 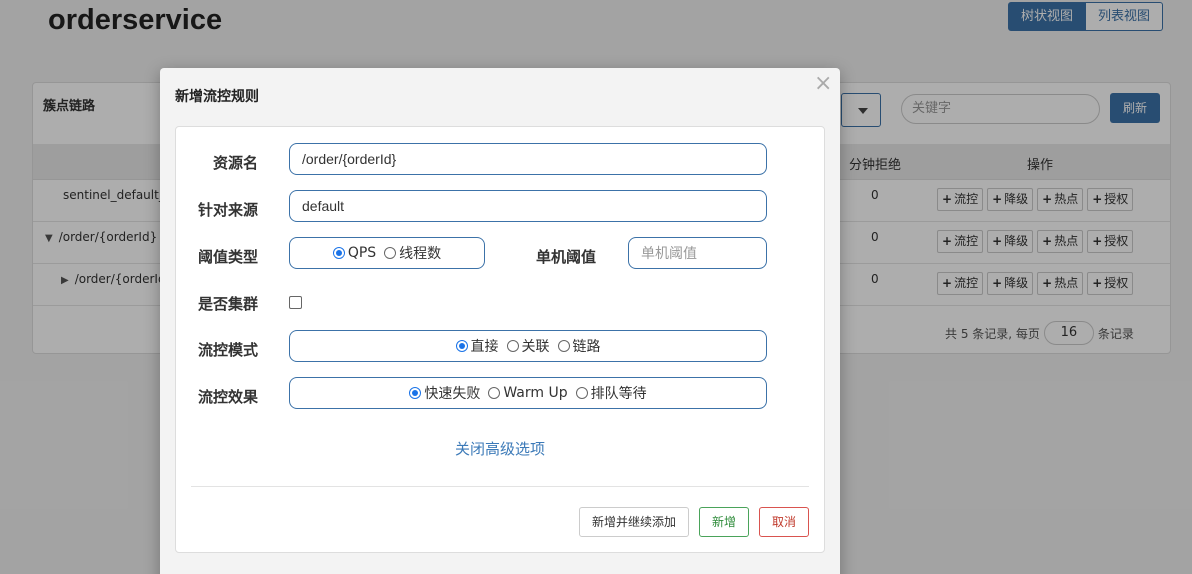 I want to click on source-label: 针对来源, so click(x=228, y=210).